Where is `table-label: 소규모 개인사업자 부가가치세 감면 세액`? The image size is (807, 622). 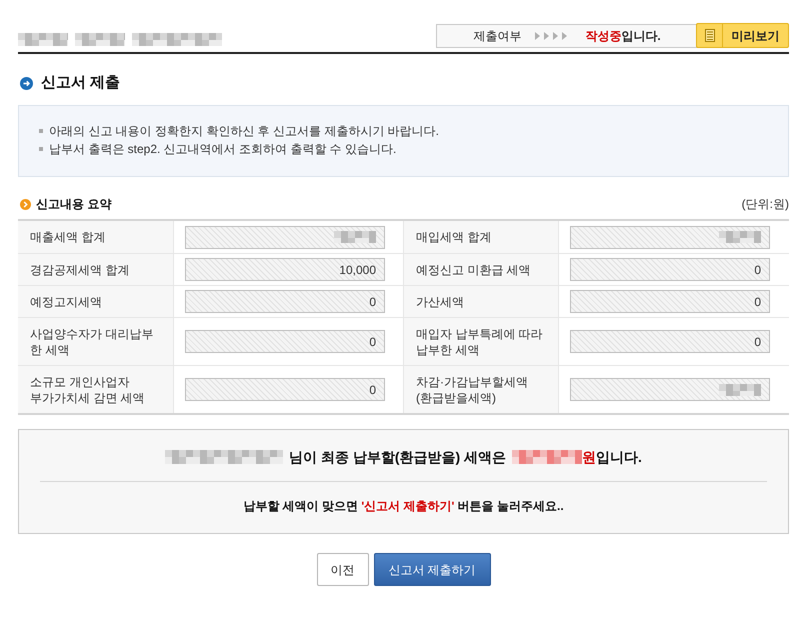 table-label: 소규모 개인사업자 부가가치세 감면 세액 is located at coordinates (87, 390).